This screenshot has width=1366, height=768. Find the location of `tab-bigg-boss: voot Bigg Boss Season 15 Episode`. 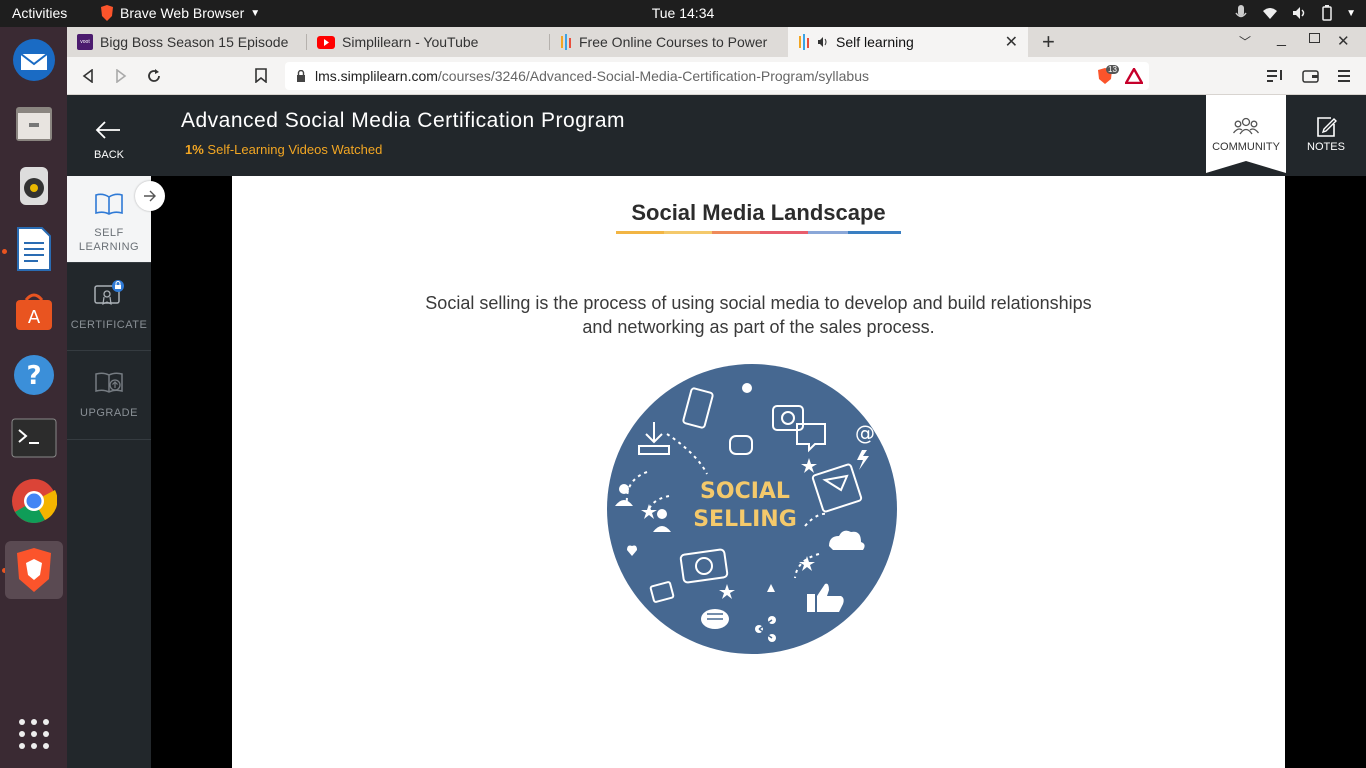

tab-bigg-boss: voot Bigg Boss Season 15 Episode is located at coordinates (187, 42).